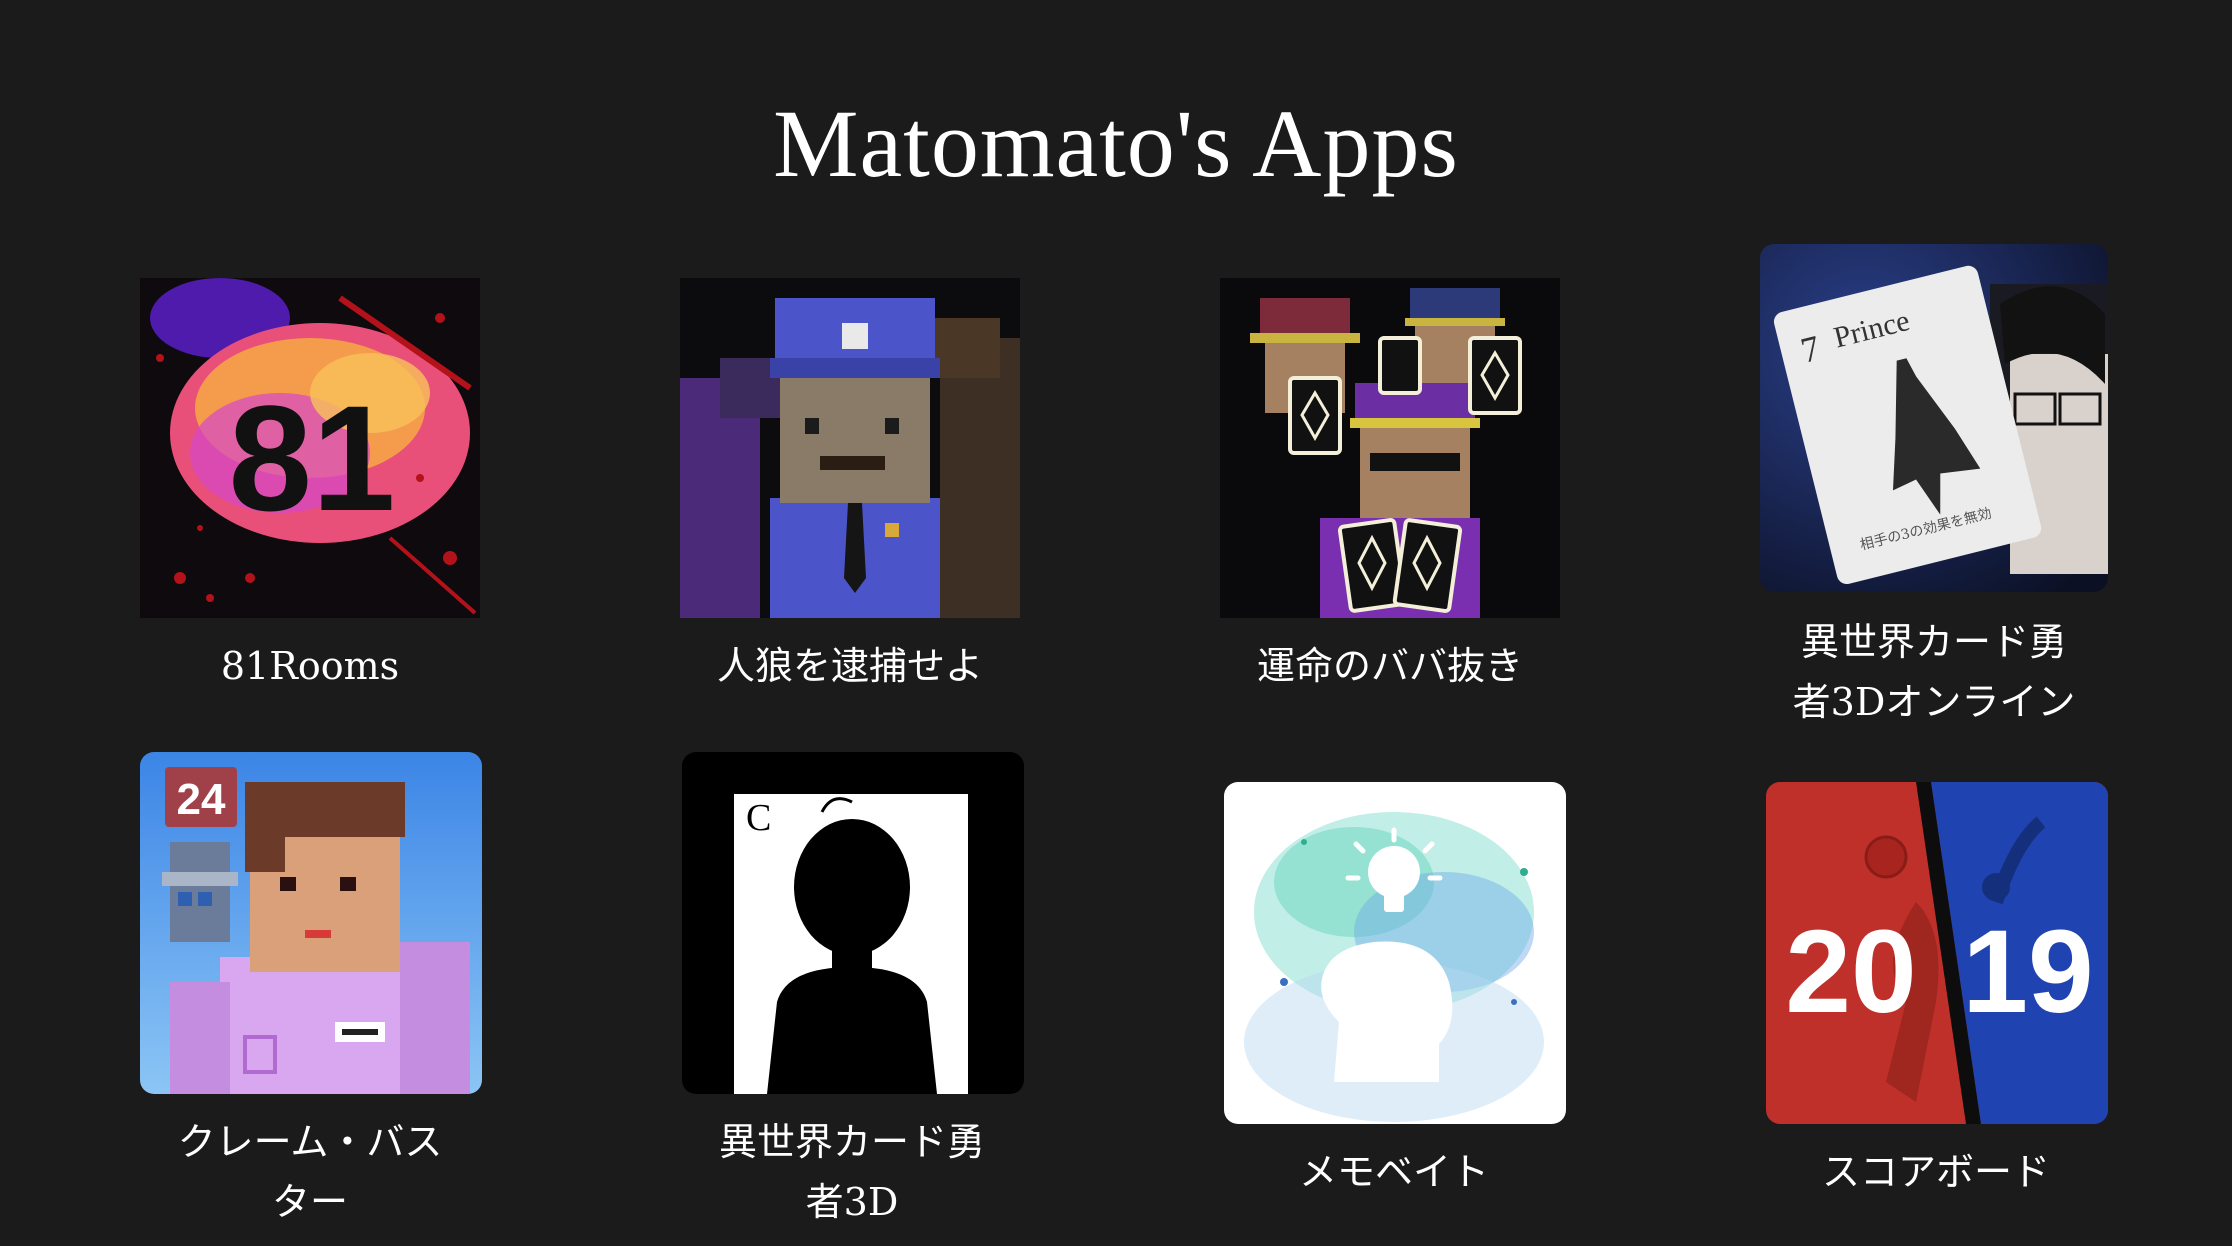 Image resolution: width=2232 pixels, height=1246 pixels. Describe the element at coordinates (201, 799) in the screenshot. I see `badge-number-text: 24` at that location.